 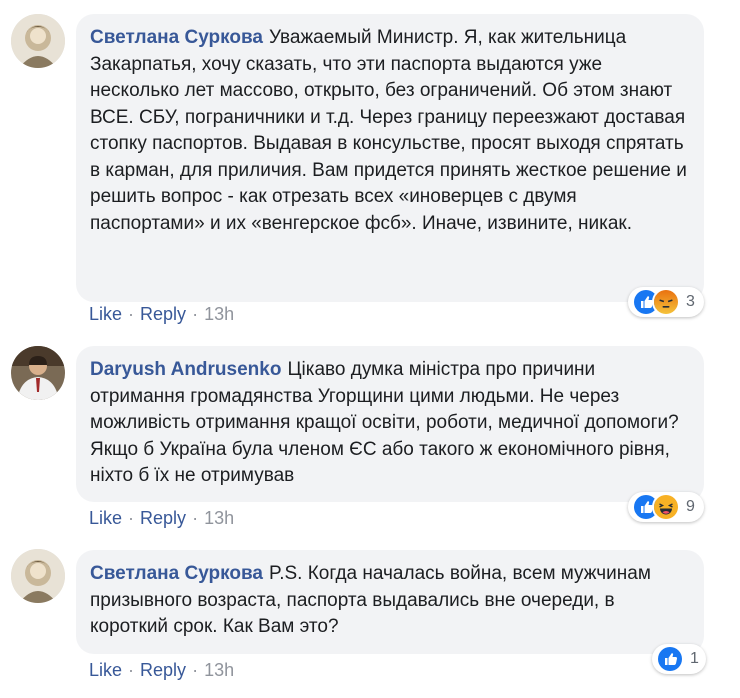 I want to click on reaction-summary: 1, so click(x=679, y=659).